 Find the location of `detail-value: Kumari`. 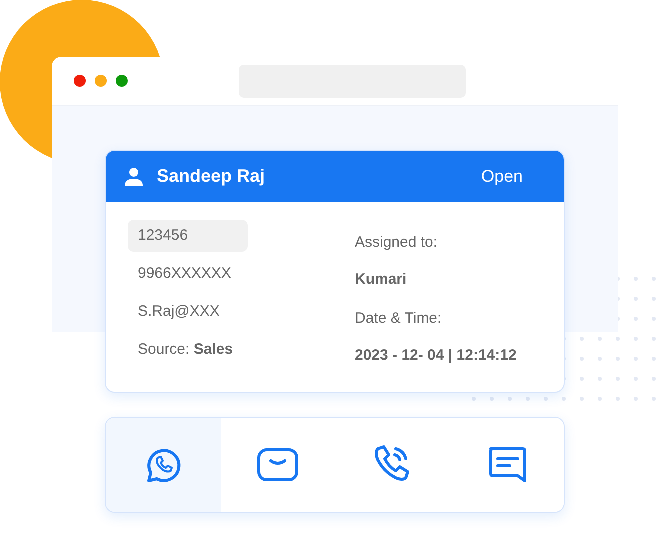

detail-value: Kumari is located at coordinates (381, 280).